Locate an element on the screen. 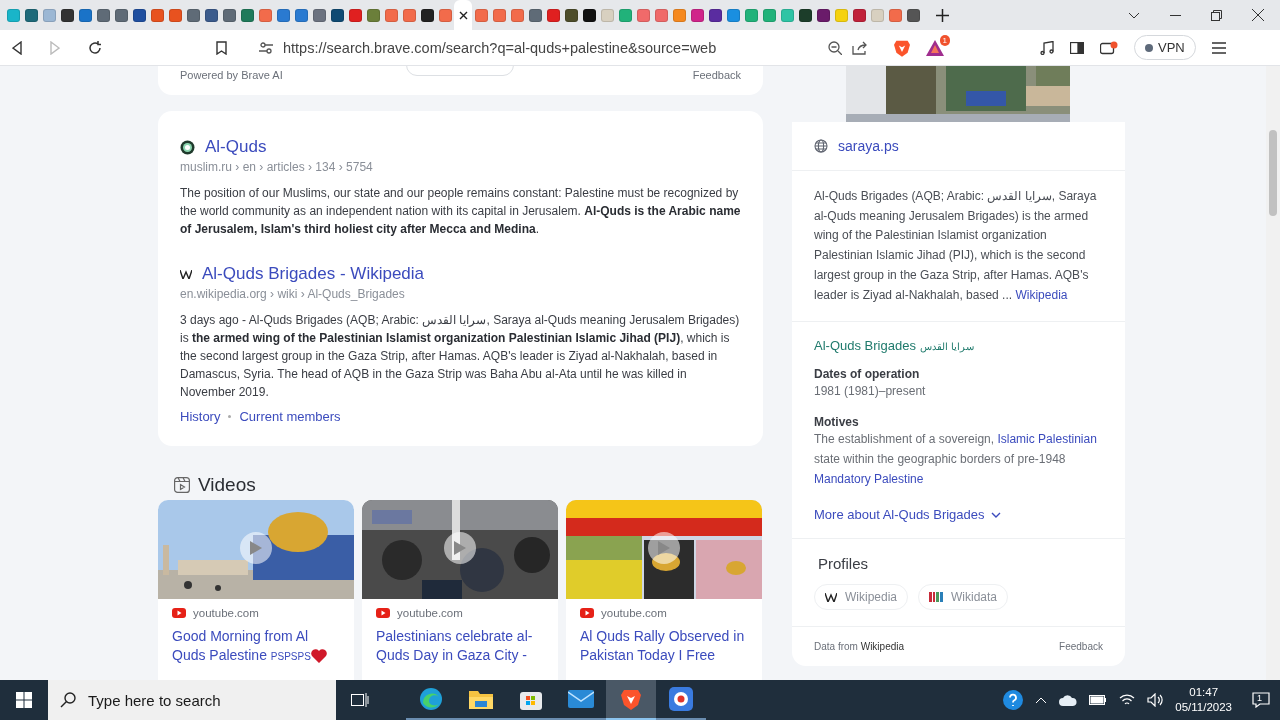 This screenshot has height=720, width=1280. video-icon is located at coordinates (182, 485).